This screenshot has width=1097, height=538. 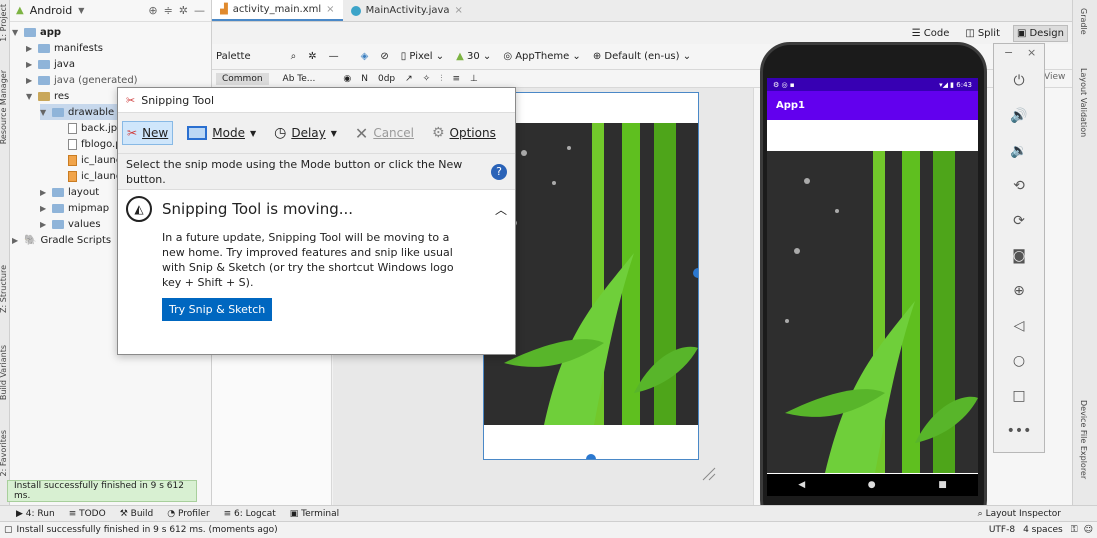 I want to click on todo-tab: ≡ TODO, so click(x=87, y=514).